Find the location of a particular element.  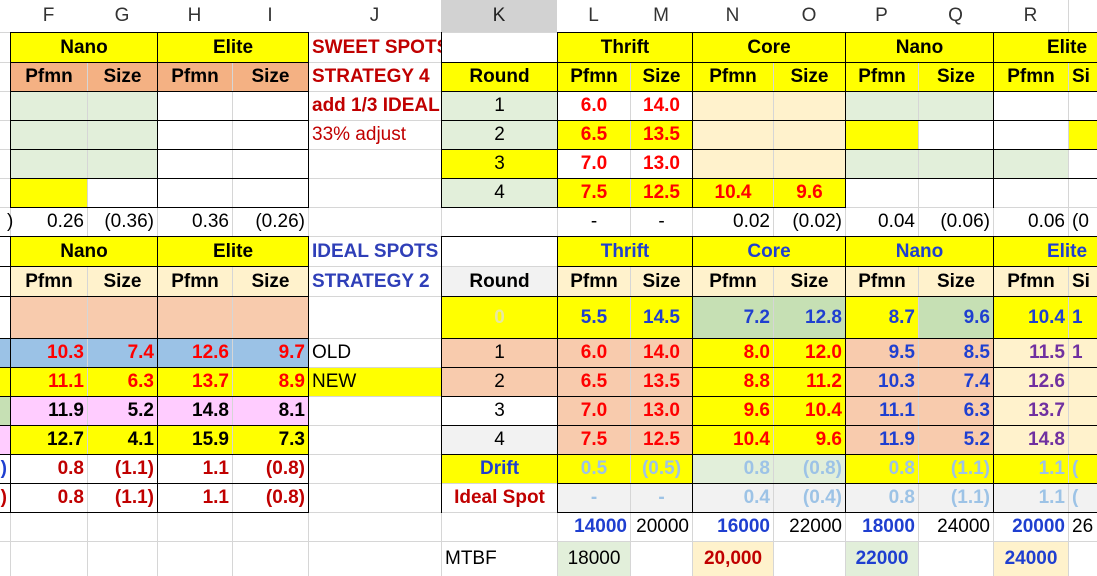

column-header-q: Q is located at coordinates (955, 16).